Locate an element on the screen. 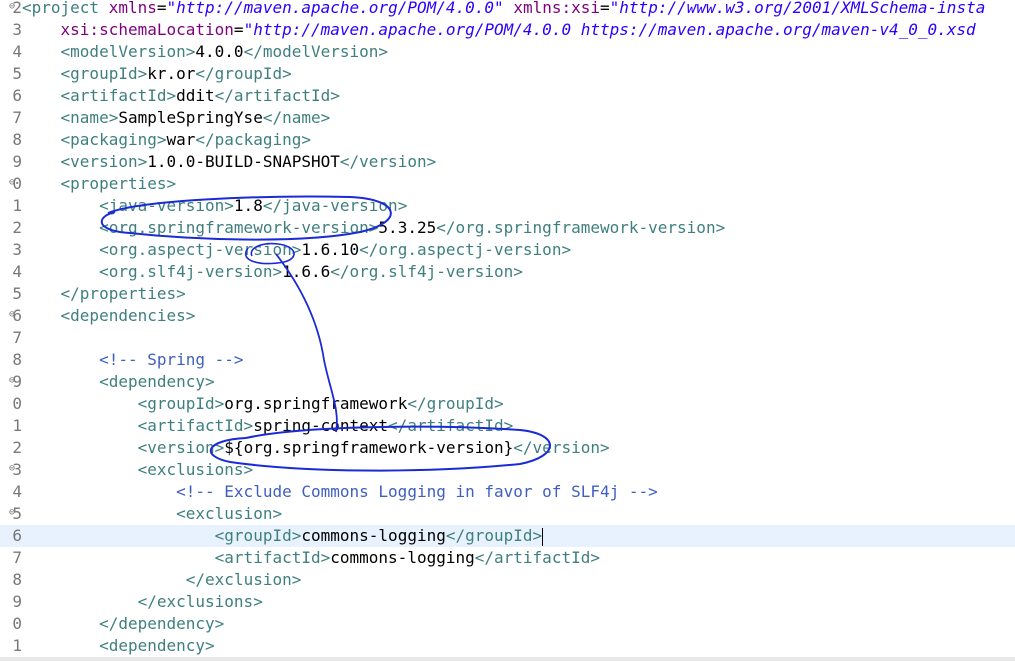  code-line: 7 is located at coordinates (507, 338).